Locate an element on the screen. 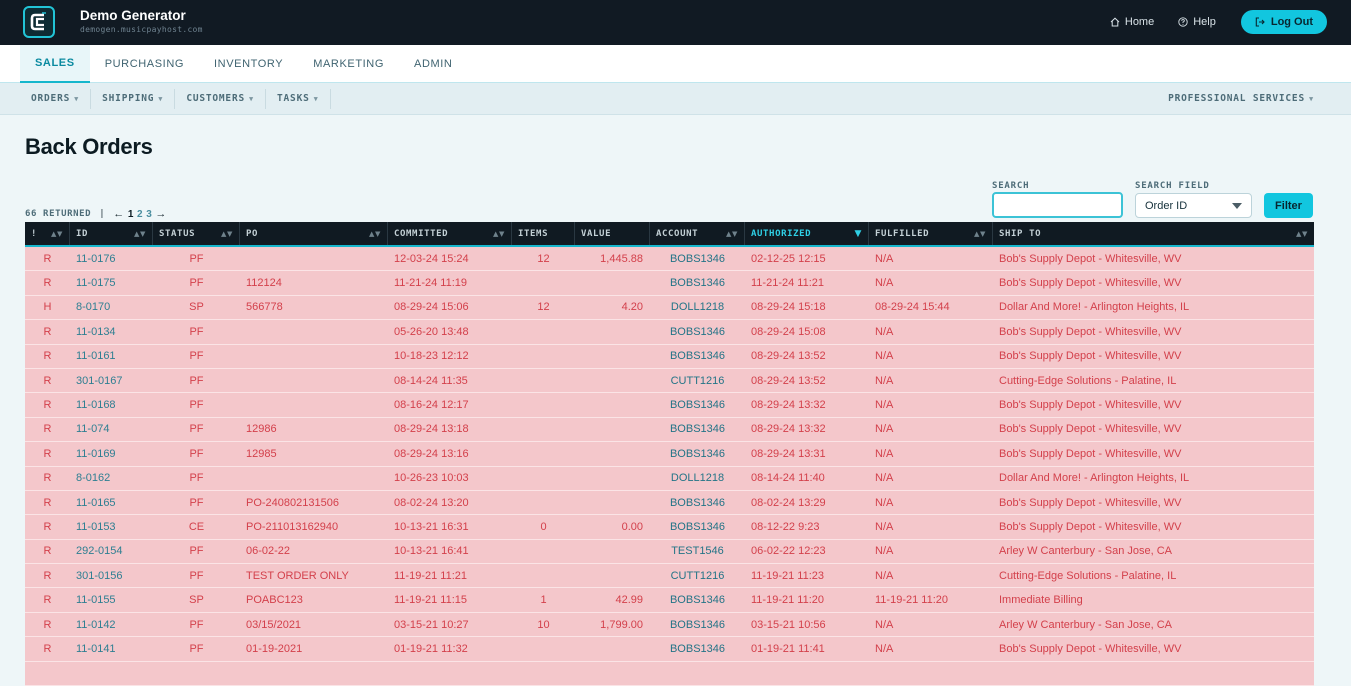  cell-id: 11-0175 is located at coordinates (111, 282).